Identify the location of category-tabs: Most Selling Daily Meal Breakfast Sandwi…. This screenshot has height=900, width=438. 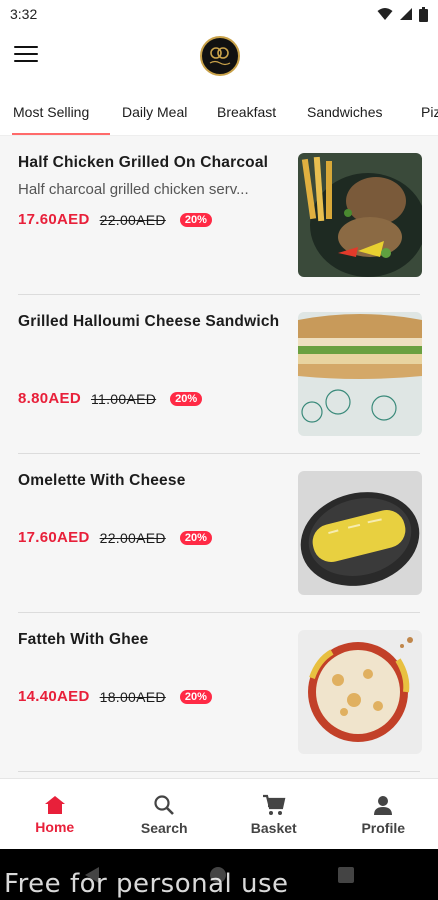
(219, 114).